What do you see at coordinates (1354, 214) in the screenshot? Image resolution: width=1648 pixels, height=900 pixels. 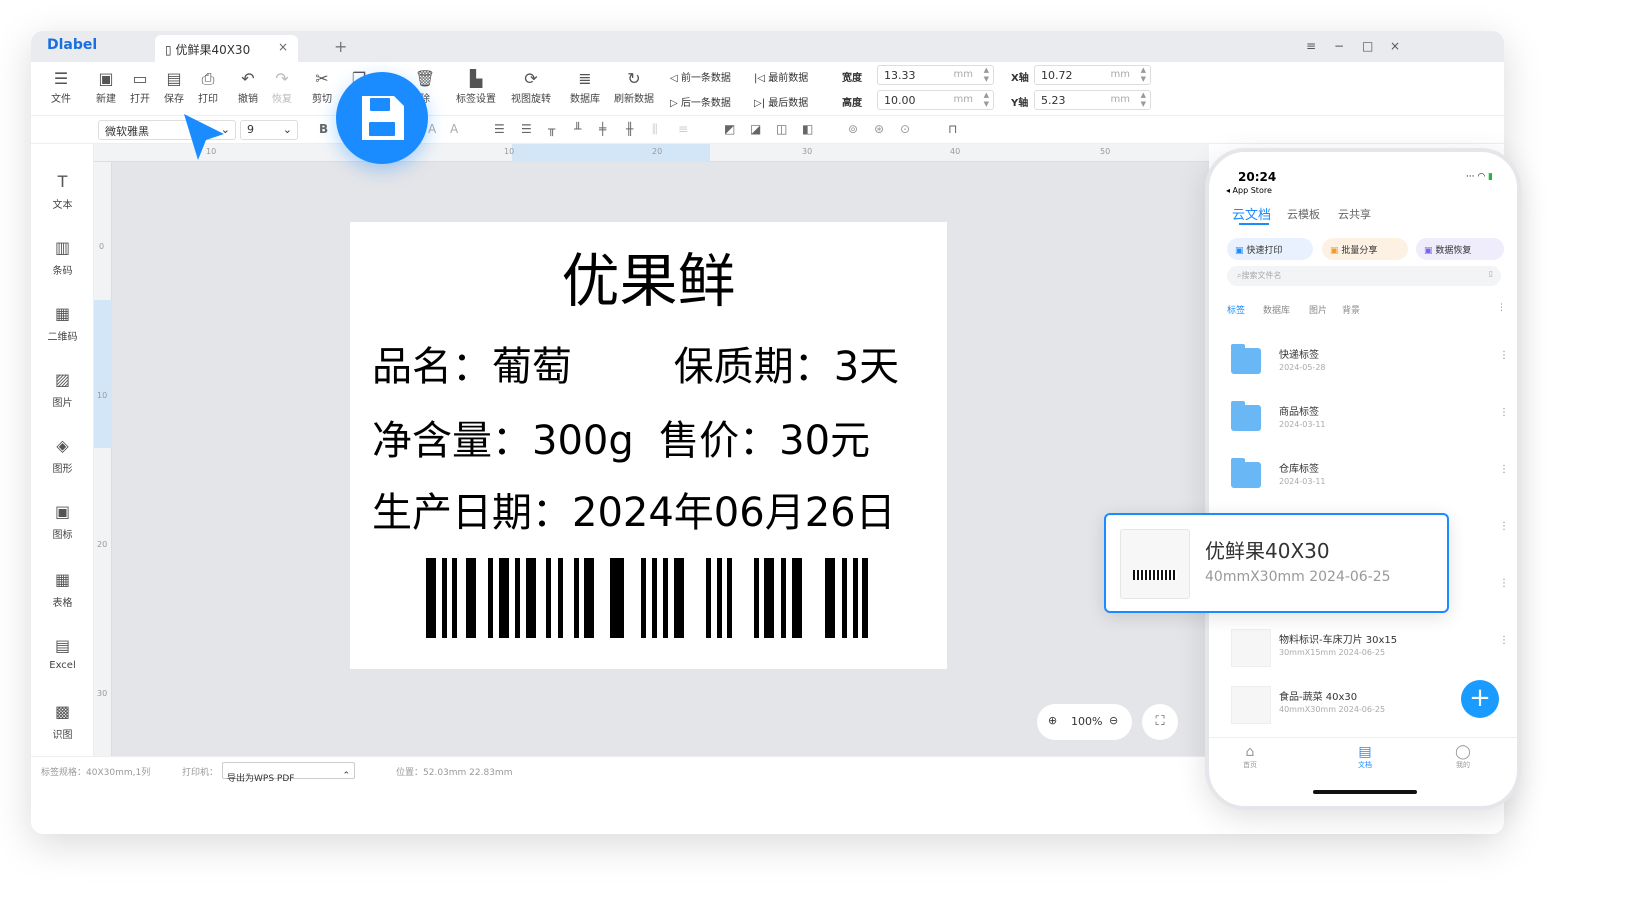 I see `tab-cloud-share: 云共享` at bounding box center [1354, 214].